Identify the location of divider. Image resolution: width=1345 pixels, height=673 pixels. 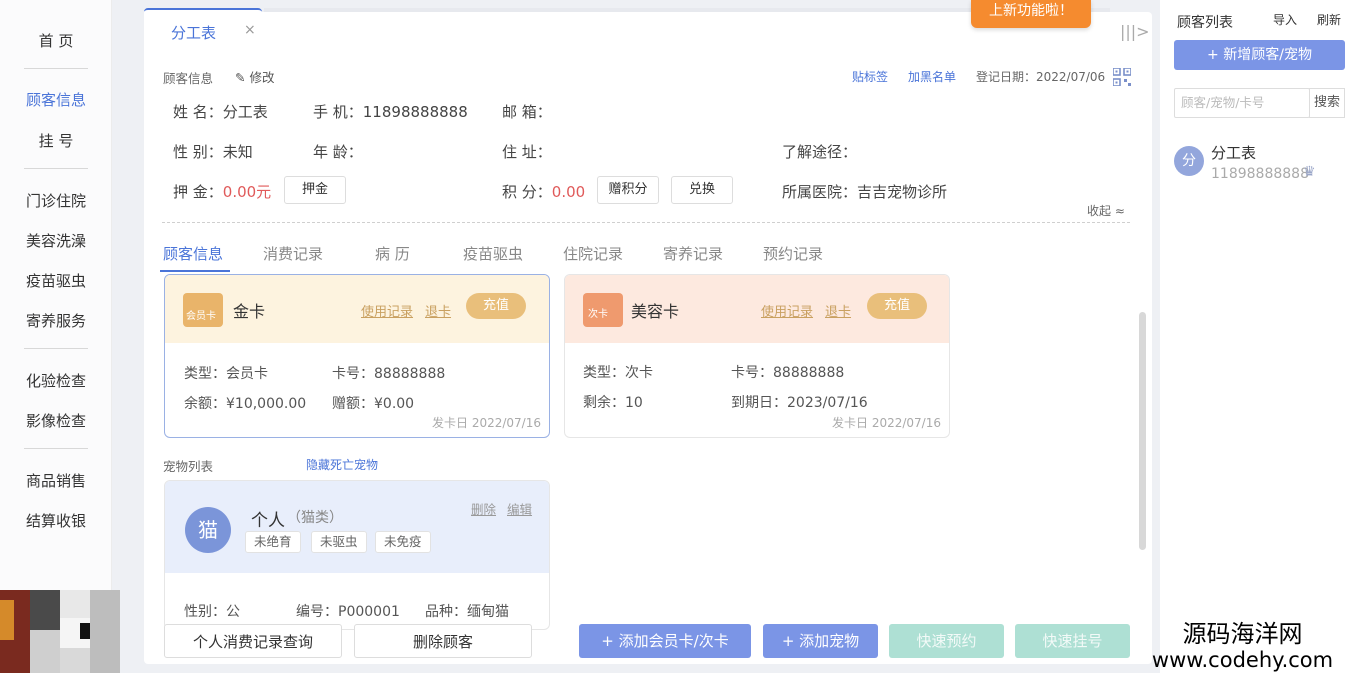
(646, 222).